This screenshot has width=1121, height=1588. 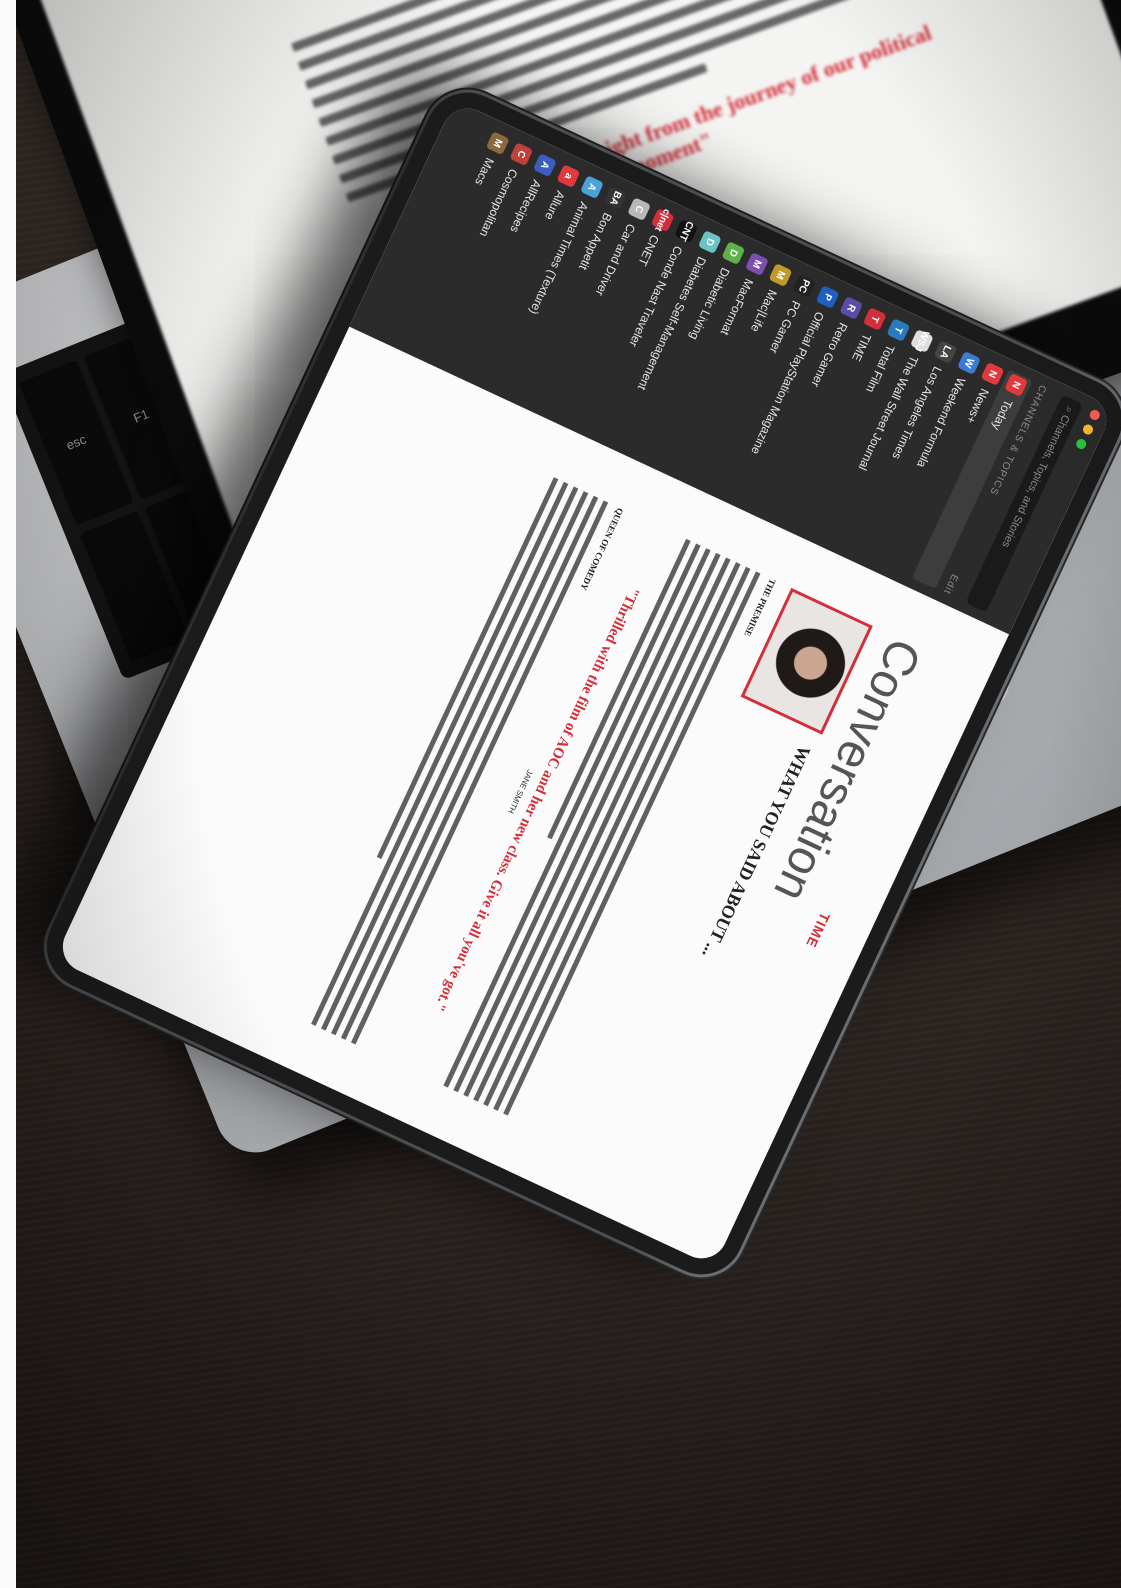 I want to click on channel-logo-icon: a, so click(x=568, y=176).